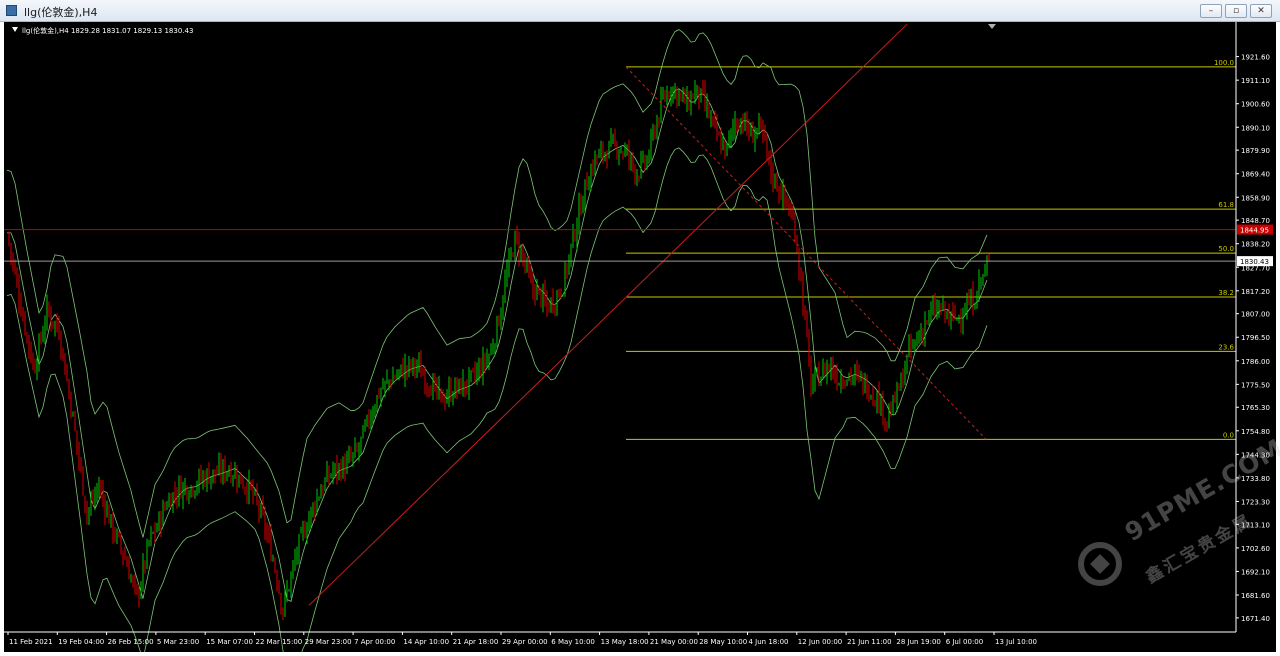  I want to click on time-tick-label: 4 Jun 18:00, so click(769, 642).